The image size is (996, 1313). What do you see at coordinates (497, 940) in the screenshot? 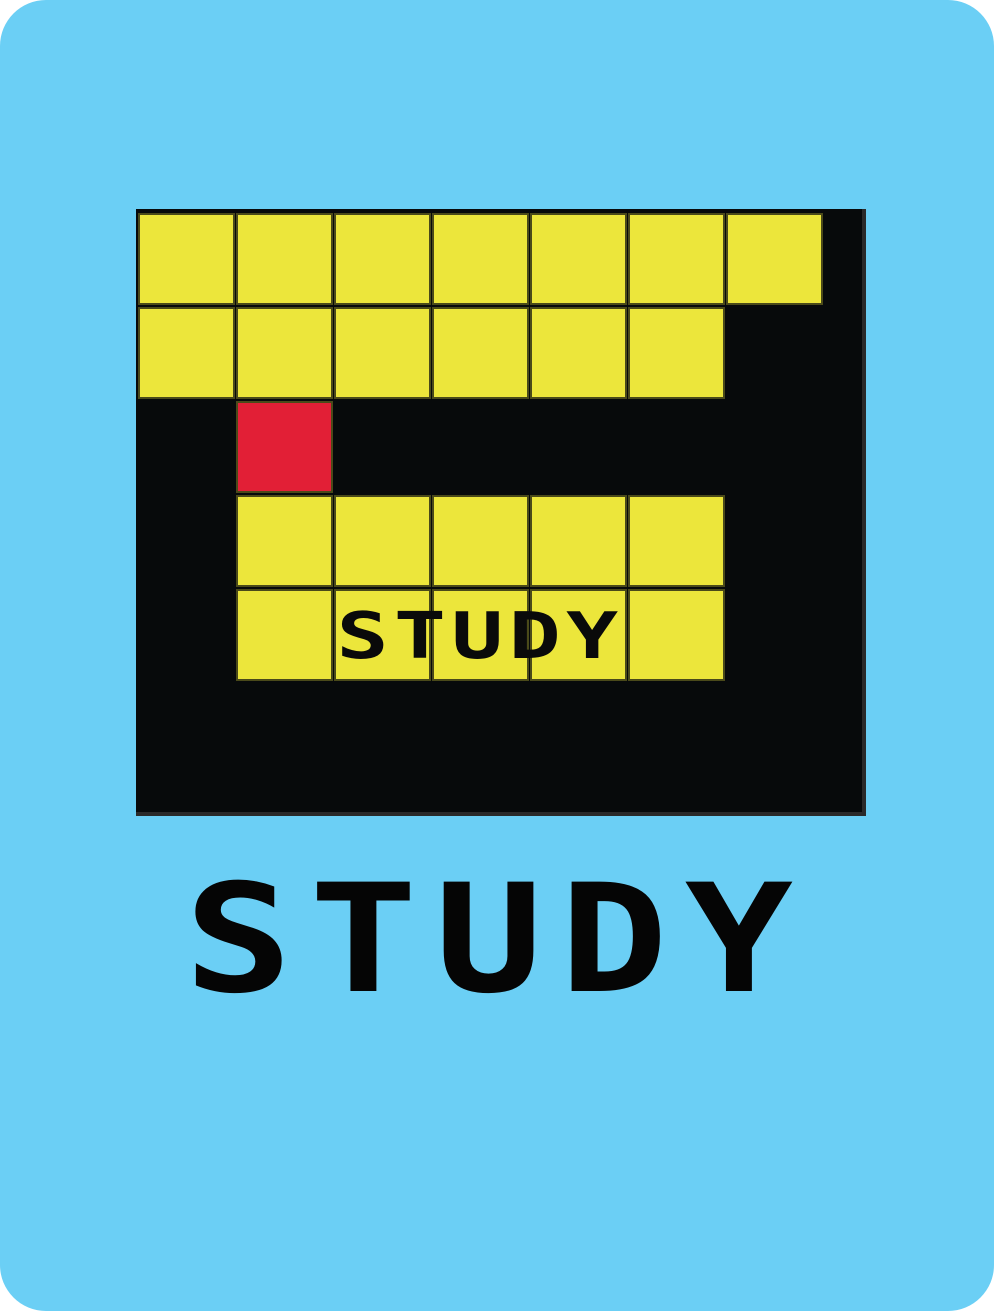
I see `card-title: STUDY` at bounding box center [497, 940].